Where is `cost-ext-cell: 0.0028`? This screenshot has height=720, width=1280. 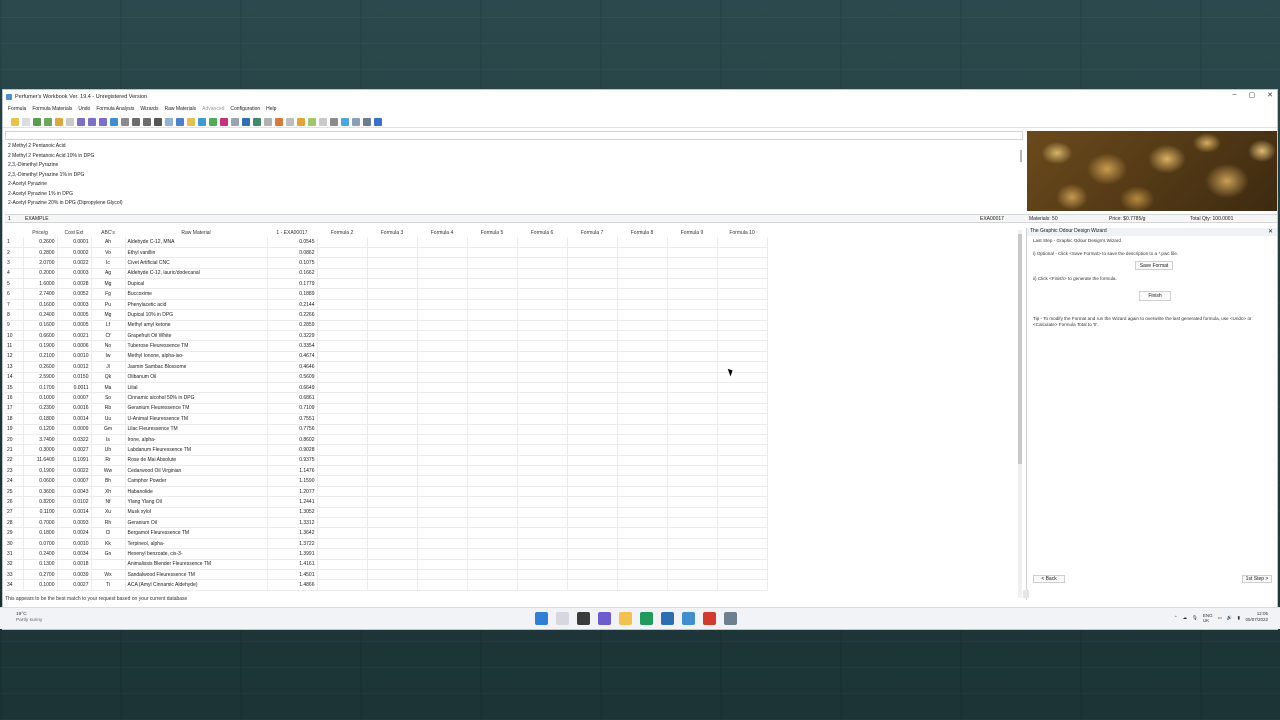
cost-ext-cell: 0.0028 is located at coordinates (74, 284).